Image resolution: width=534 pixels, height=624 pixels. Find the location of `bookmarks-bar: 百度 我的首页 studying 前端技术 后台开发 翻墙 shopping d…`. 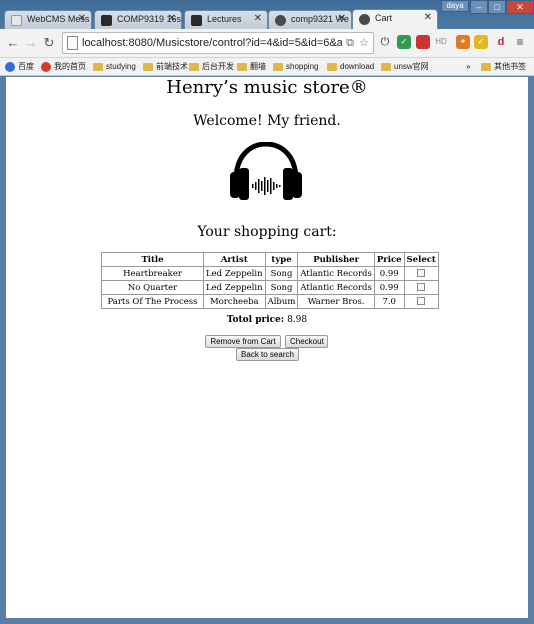

bookmarks-bar: 百度 我的首页 studying 前端技术 后台开发 翻墙 shopping d… is located at coordinates (267, 67).